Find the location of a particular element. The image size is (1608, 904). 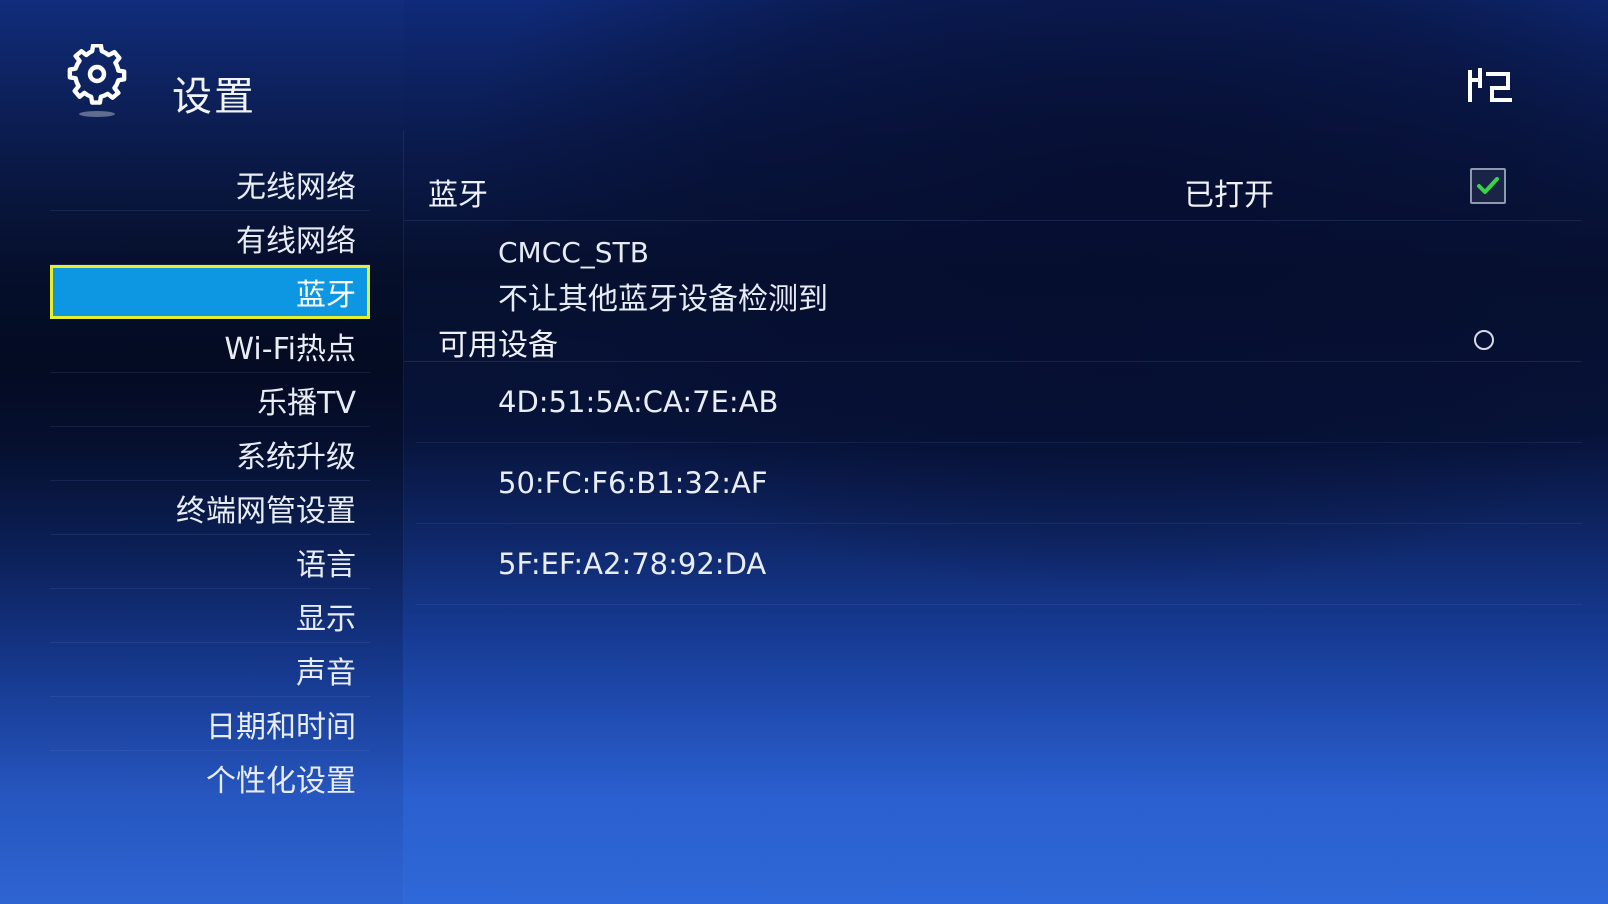

device-item: 50:FC:F6:B1:32:AF is located at coordinates (999, 483).